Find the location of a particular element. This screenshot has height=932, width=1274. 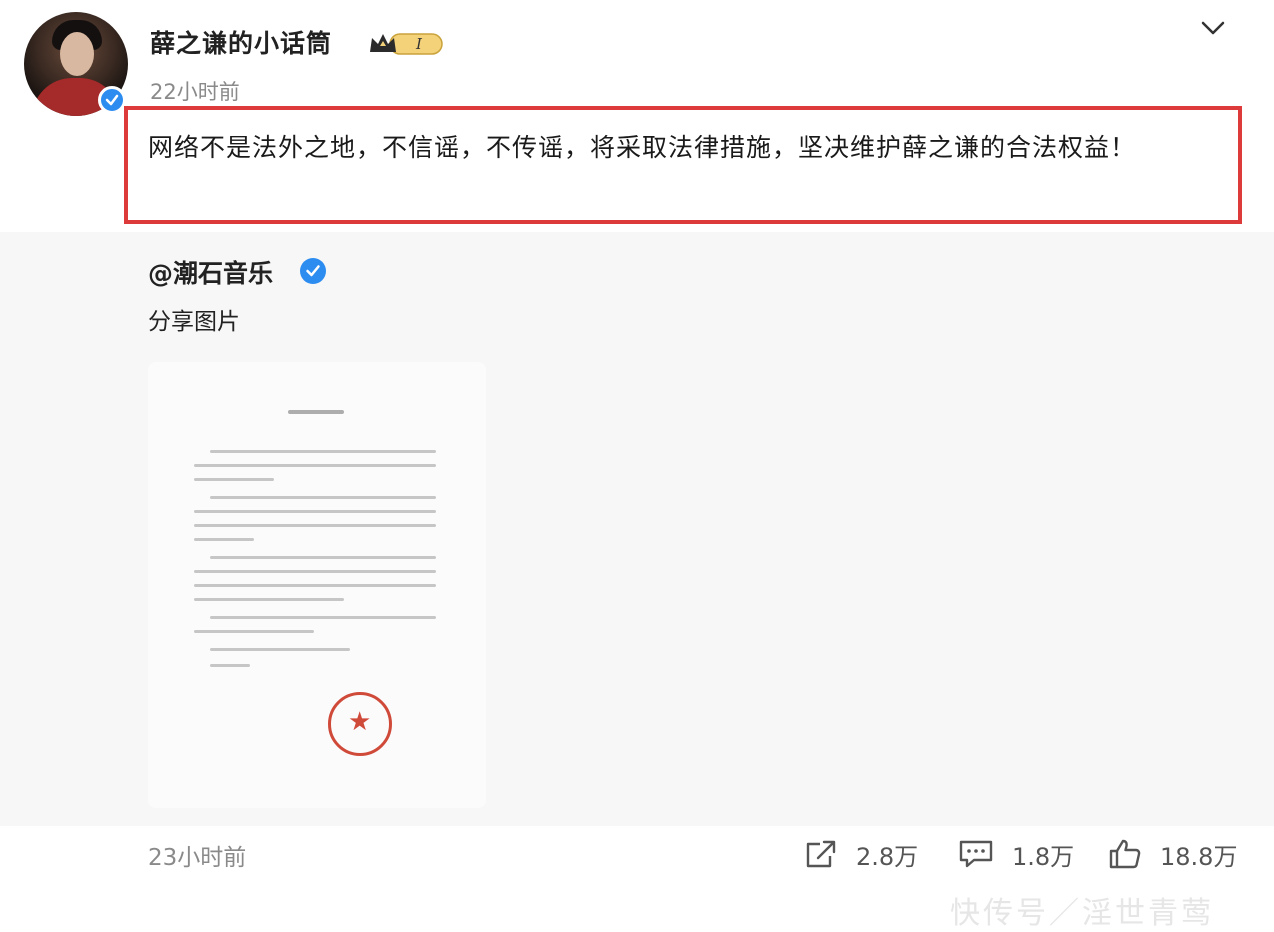

share-count: 2.8万 is located at coordinates (887, 856).